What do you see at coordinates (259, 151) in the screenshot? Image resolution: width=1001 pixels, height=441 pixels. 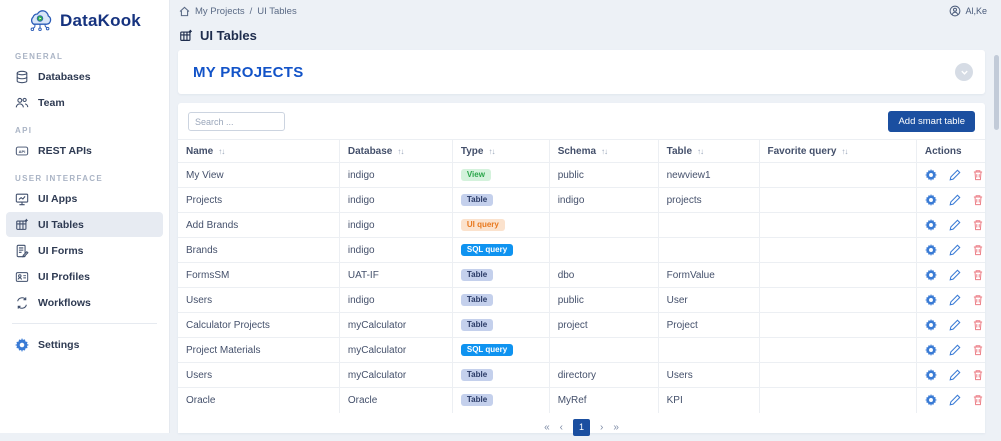 I see `column-header-name: Name ↑↓` at bounding box center [259, 151].